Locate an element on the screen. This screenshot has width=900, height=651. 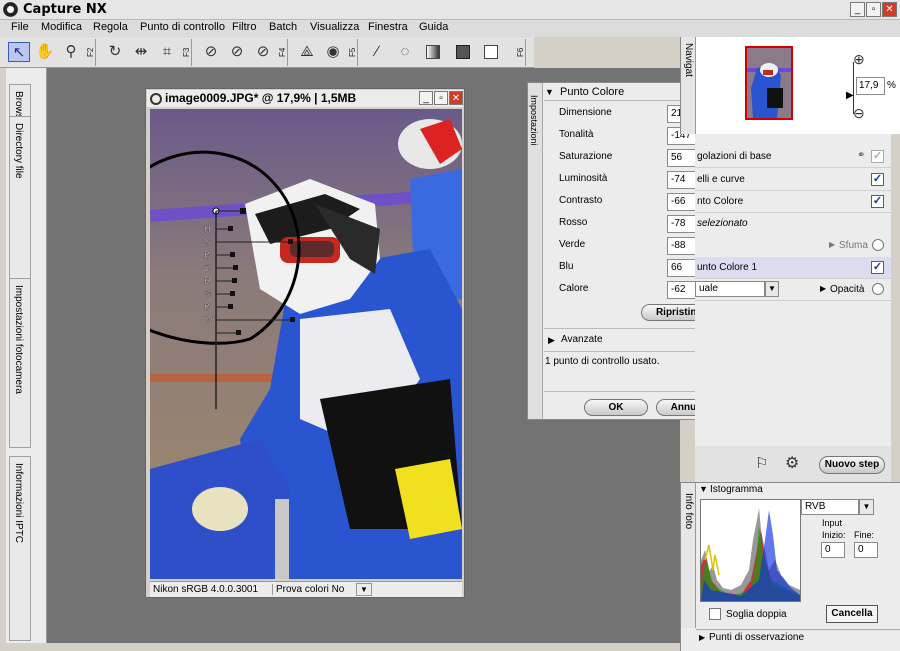
row-luminosita-label: Luminosità is located at coordinates (583, 178).